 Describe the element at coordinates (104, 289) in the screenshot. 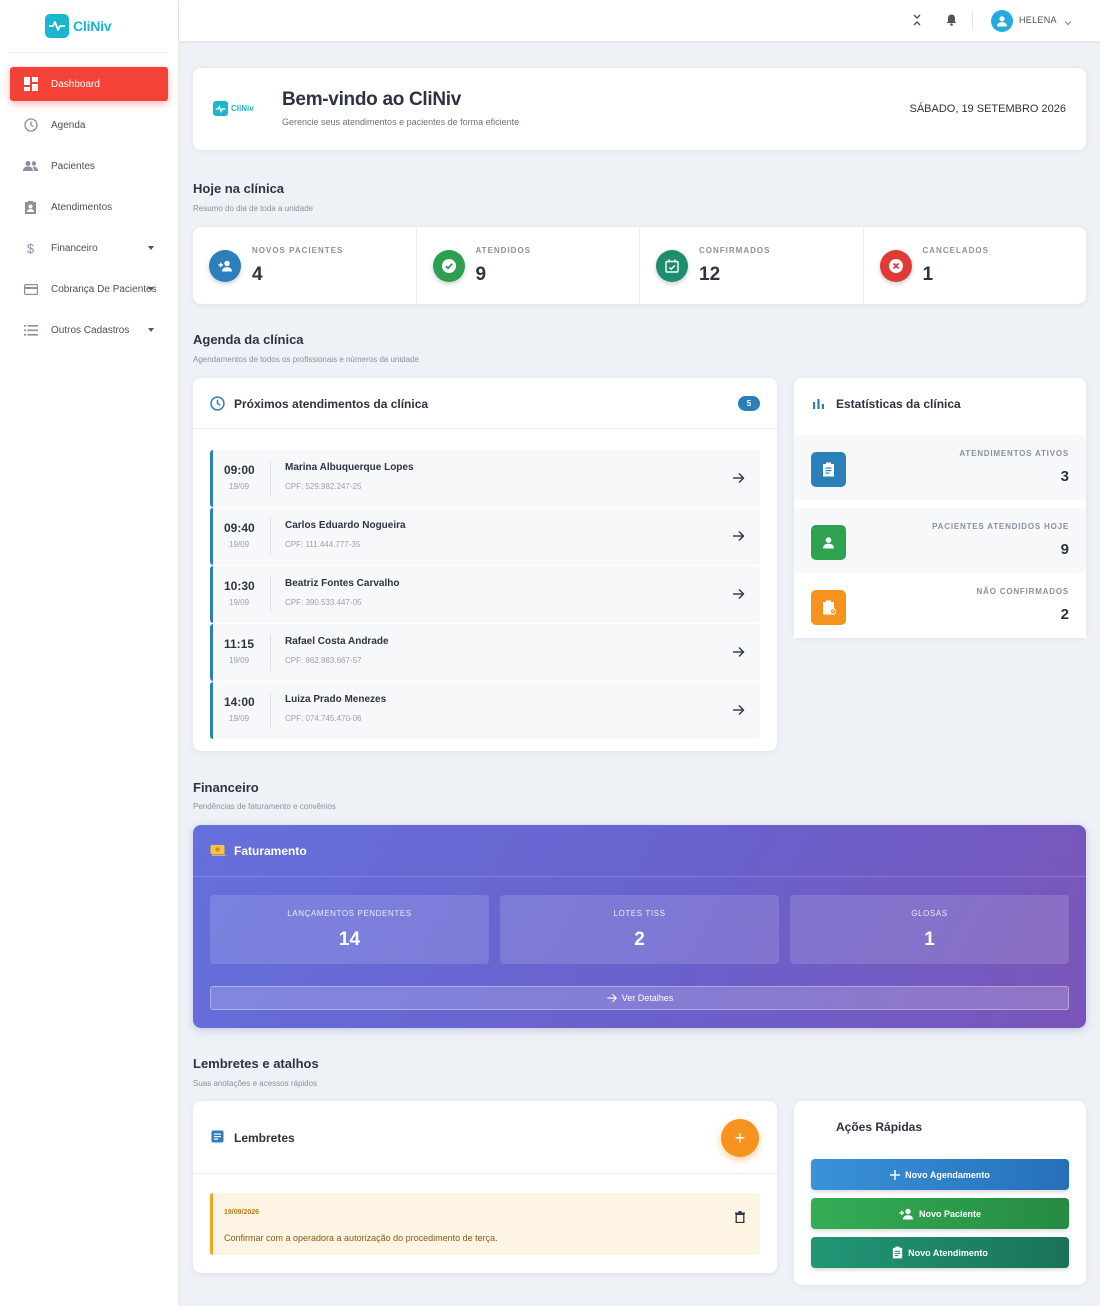

I see `sidebar-item-label: Cobrança De Pacientes` at that location.